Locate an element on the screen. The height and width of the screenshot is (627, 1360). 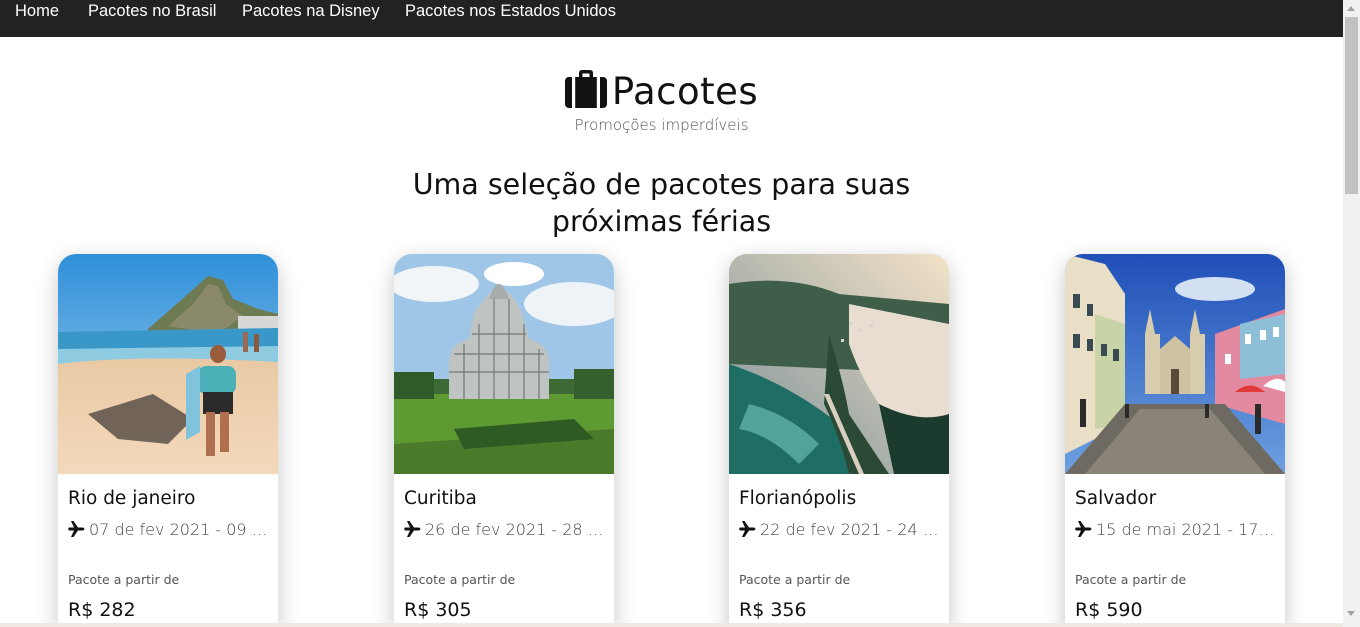
package-price: R$ 356 is located at coordinates (773, 610).